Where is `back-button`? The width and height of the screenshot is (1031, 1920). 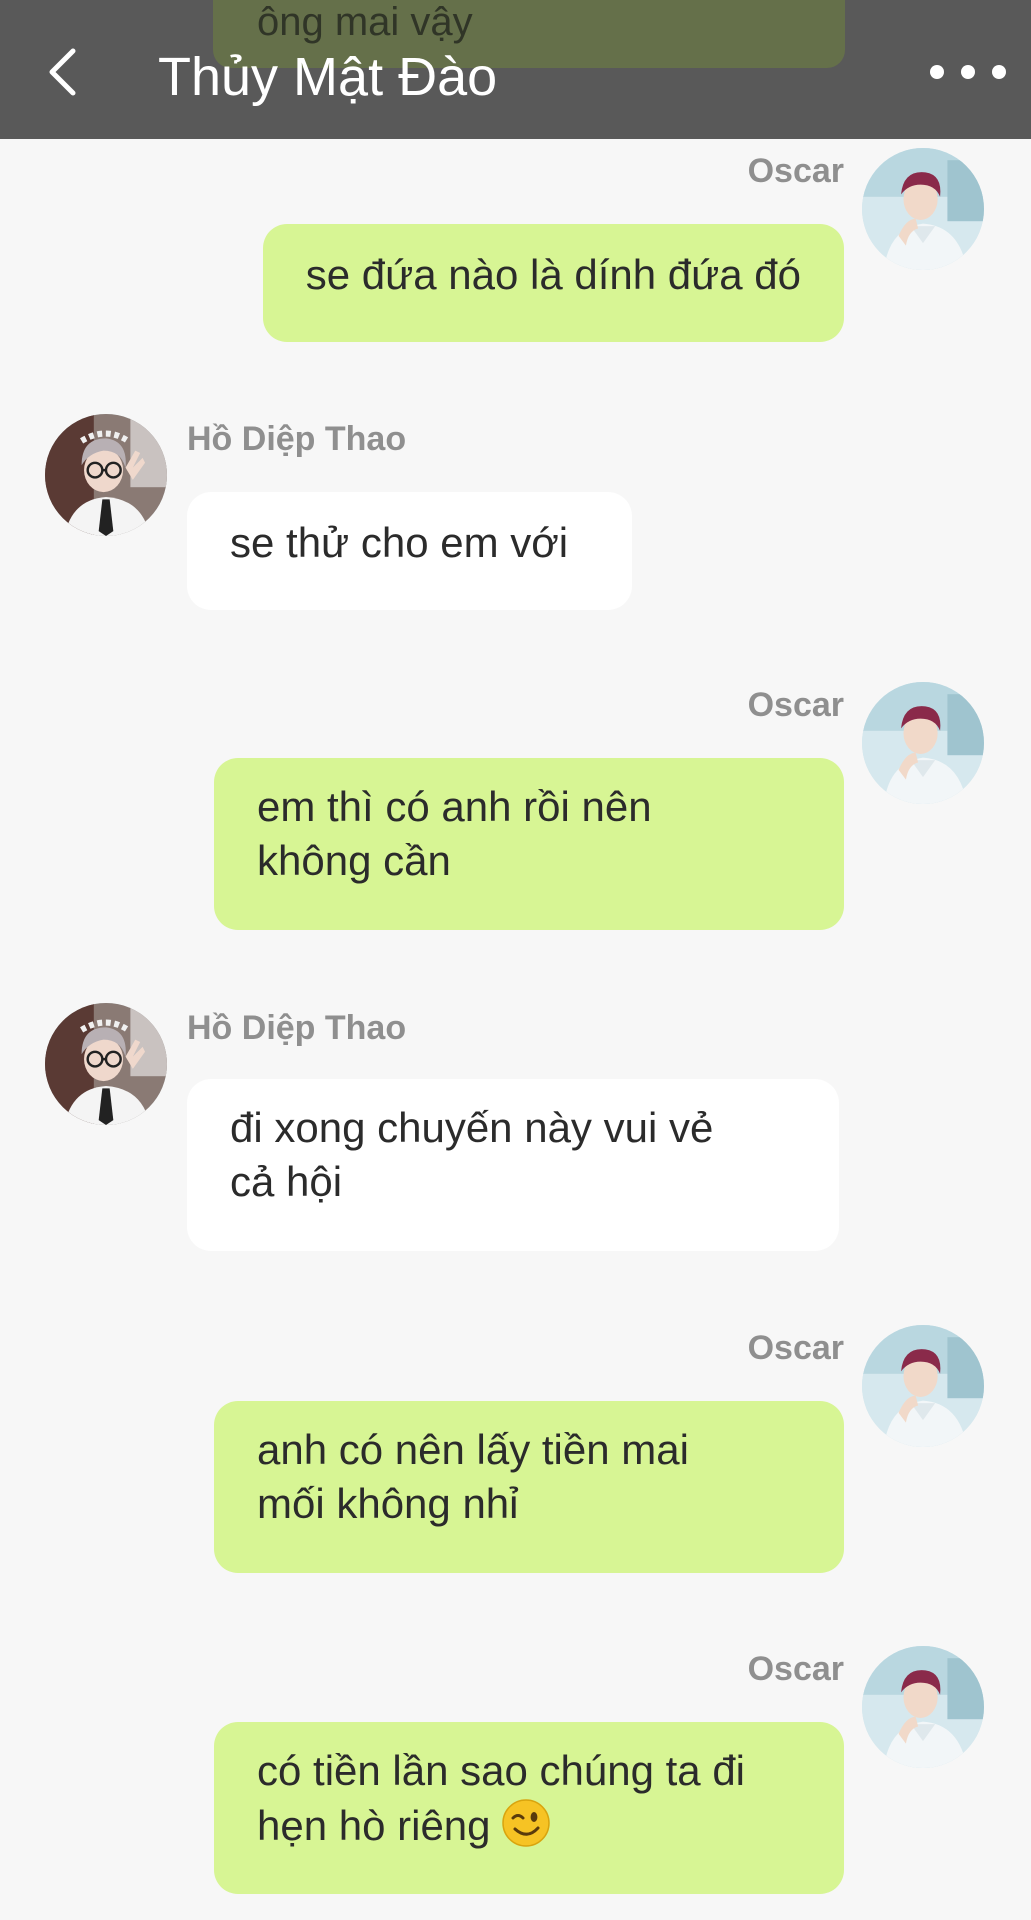 back-button is located at coordinates (62, 72).